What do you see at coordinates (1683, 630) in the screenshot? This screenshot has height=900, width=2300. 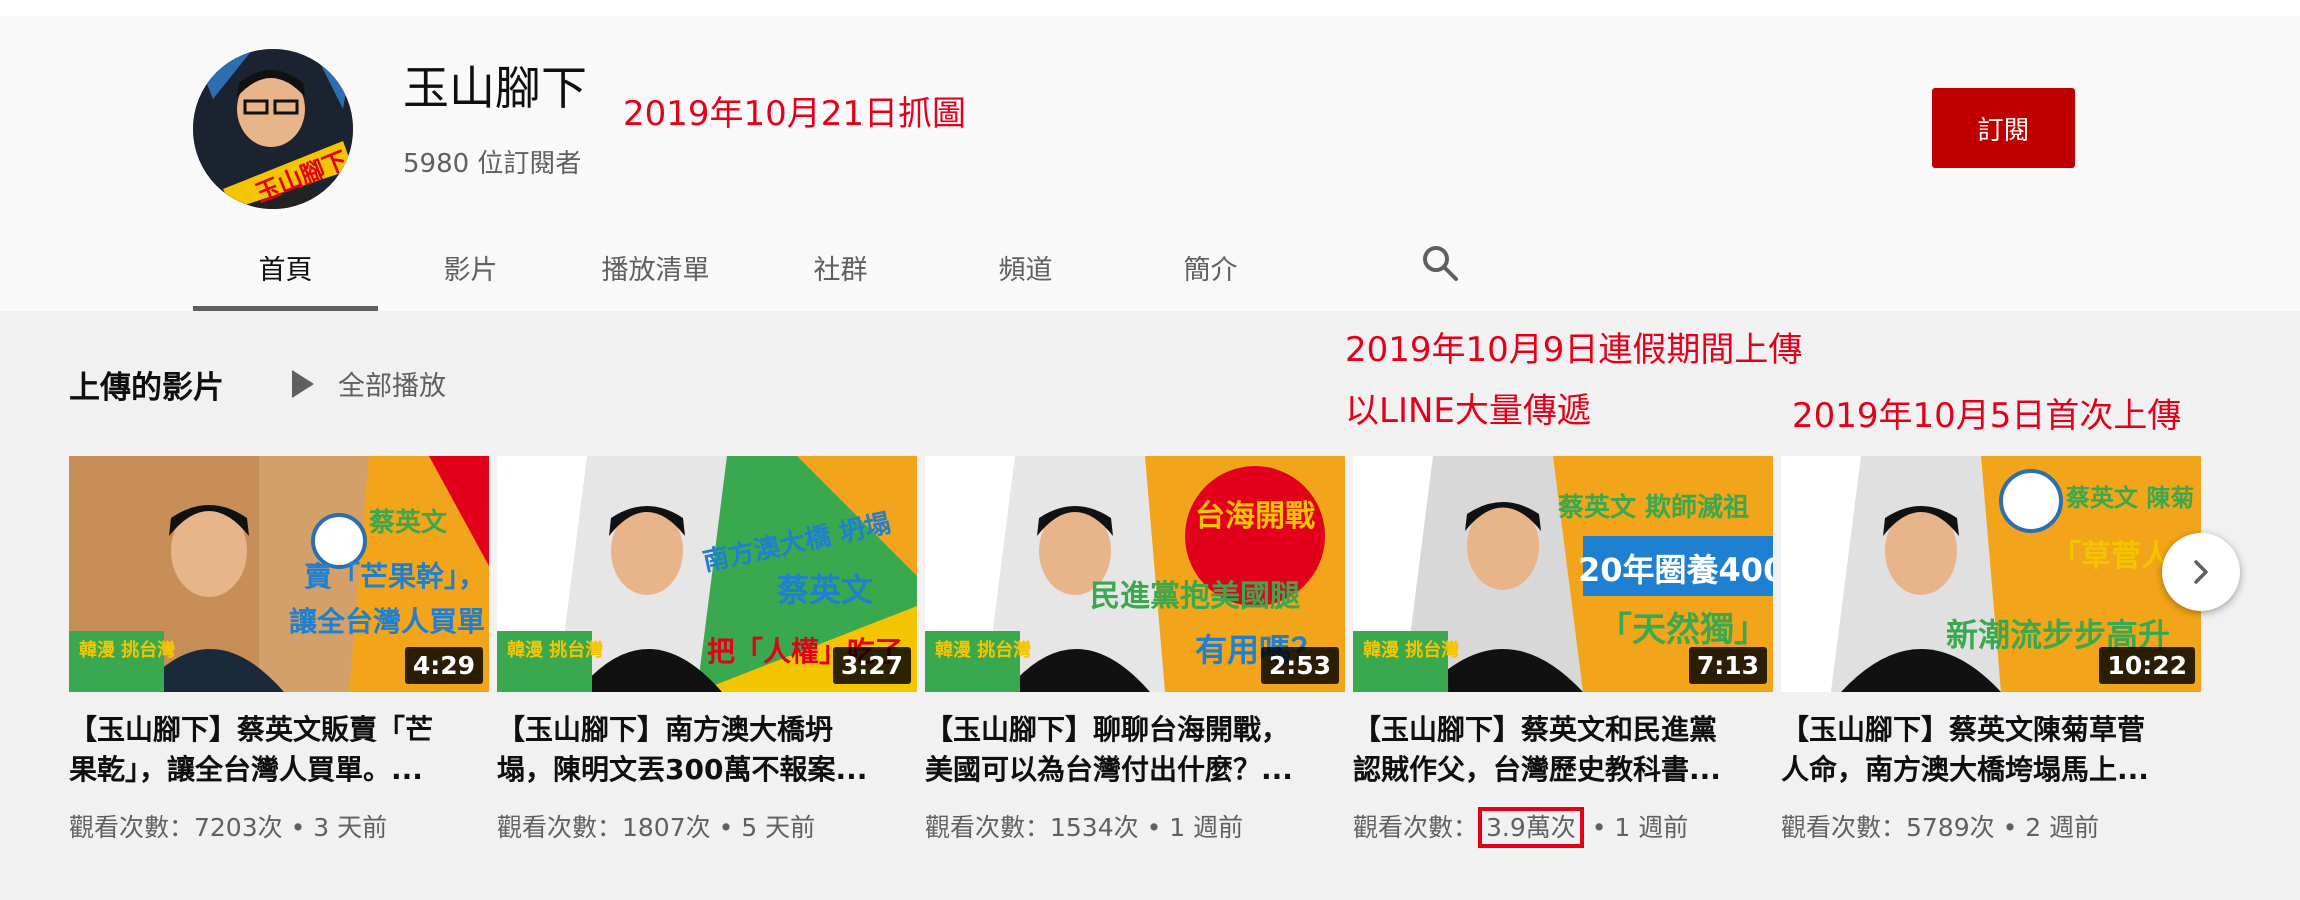 I see `thumb-text: 「天然獨」` at bounding box center [1683, 630].